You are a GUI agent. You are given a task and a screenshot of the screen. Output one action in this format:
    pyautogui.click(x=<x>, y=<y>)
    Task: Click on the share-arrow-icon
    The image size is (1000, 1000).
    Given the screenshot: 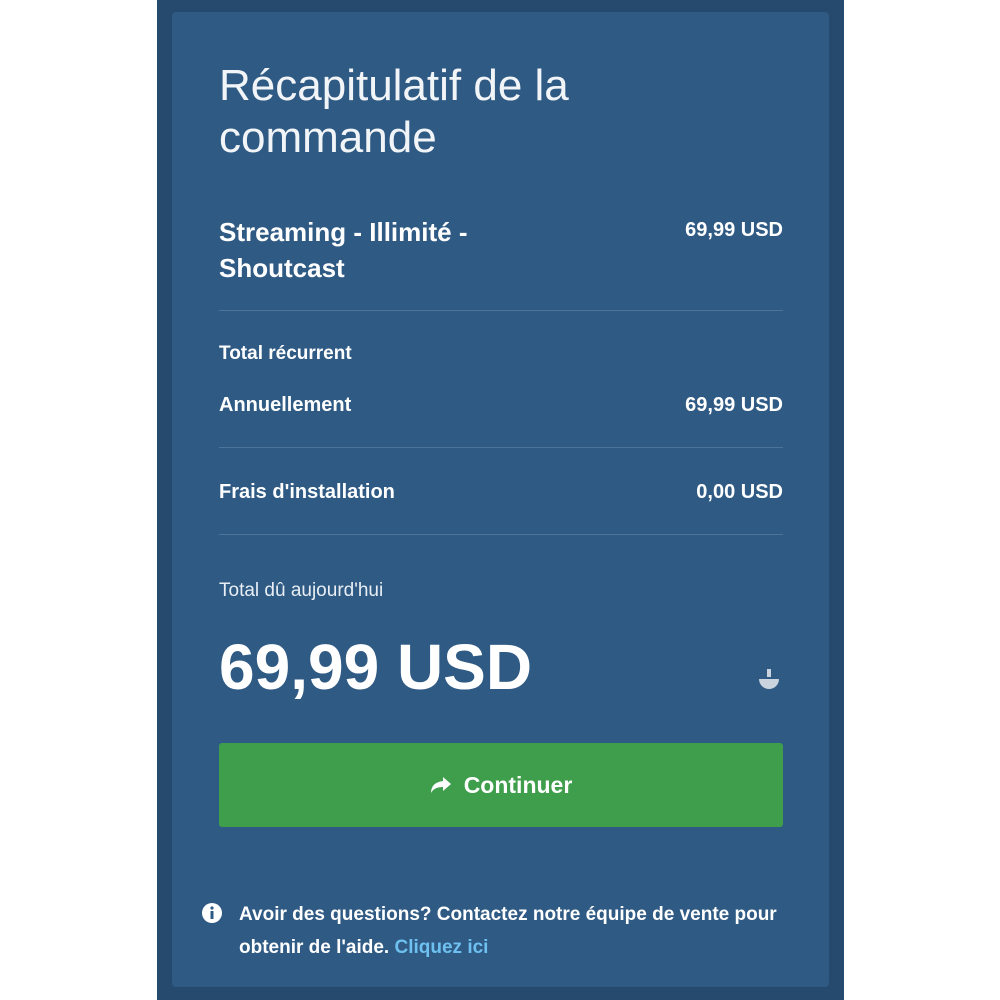 What is the action you would take?
    pyautogui.click(x=440, y=785)
    